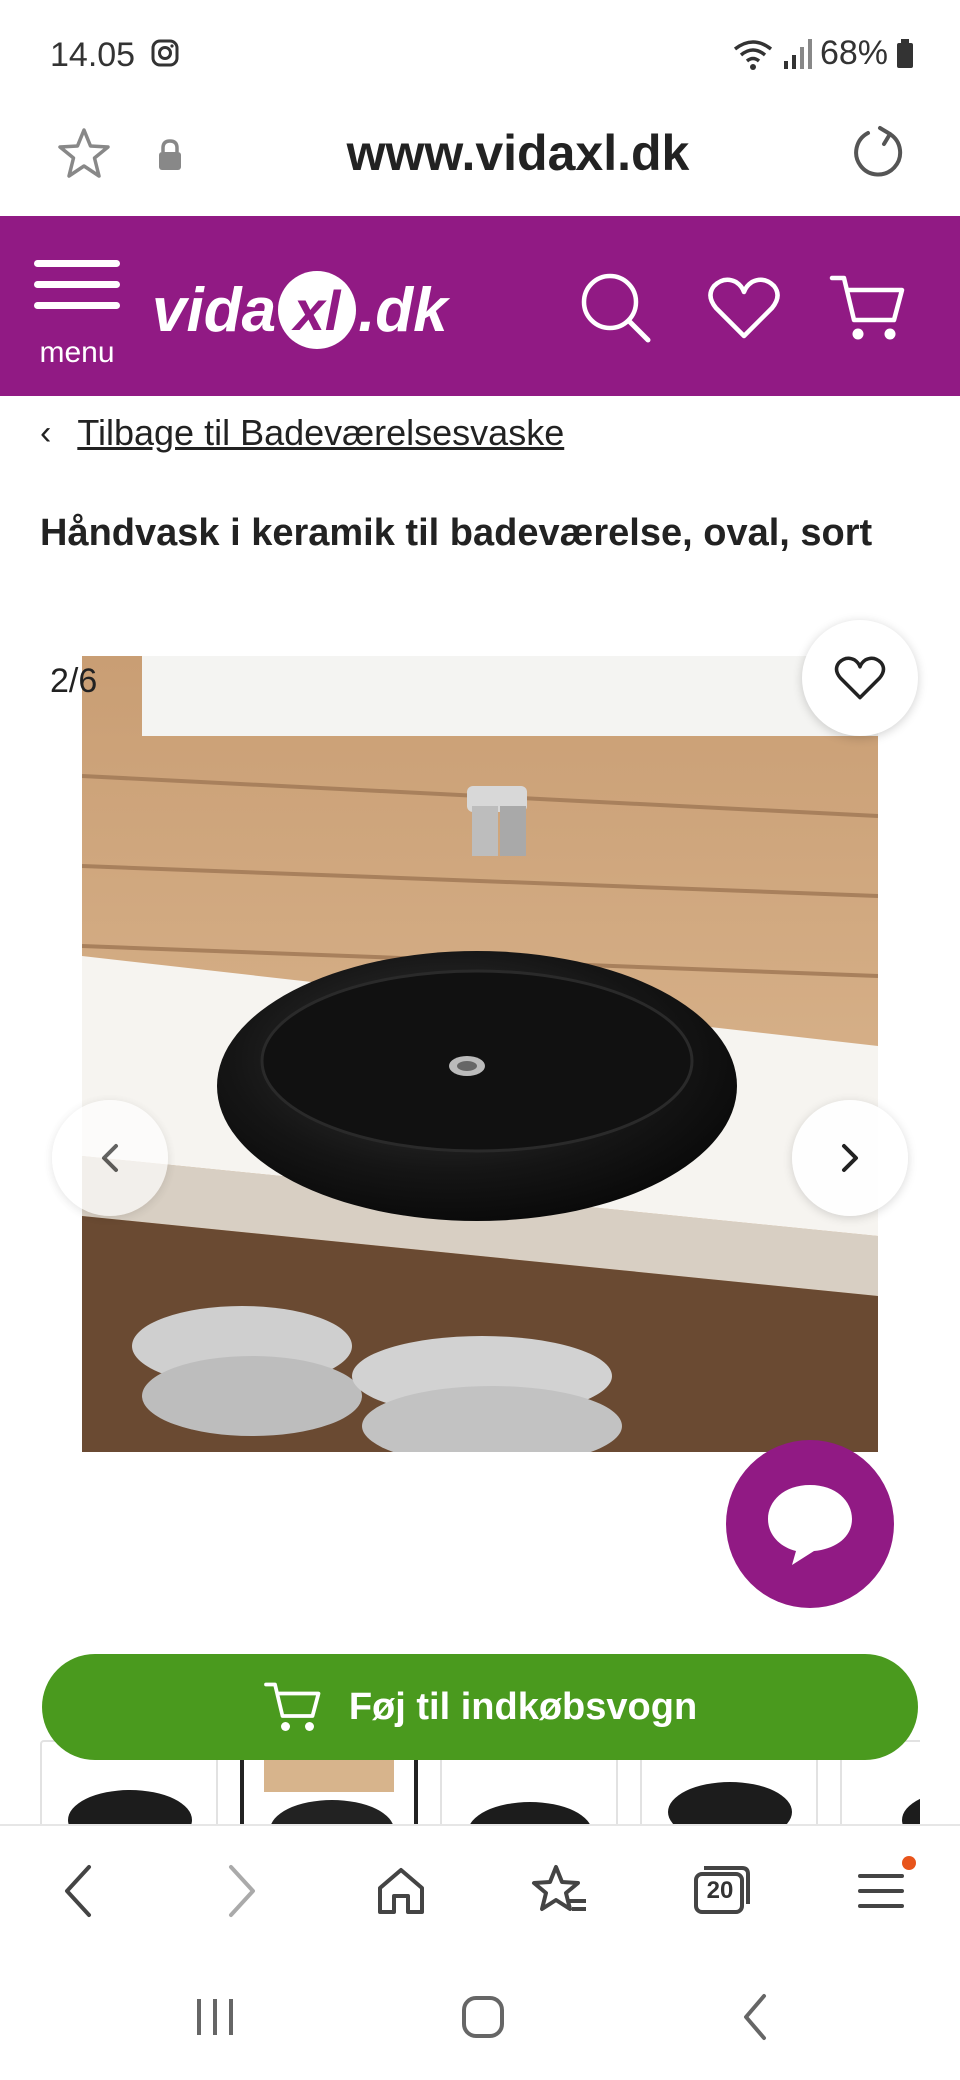  Describe the element at coordinates (214, 310) in the screenshot. I see `logo-text-left: vida` at that location.